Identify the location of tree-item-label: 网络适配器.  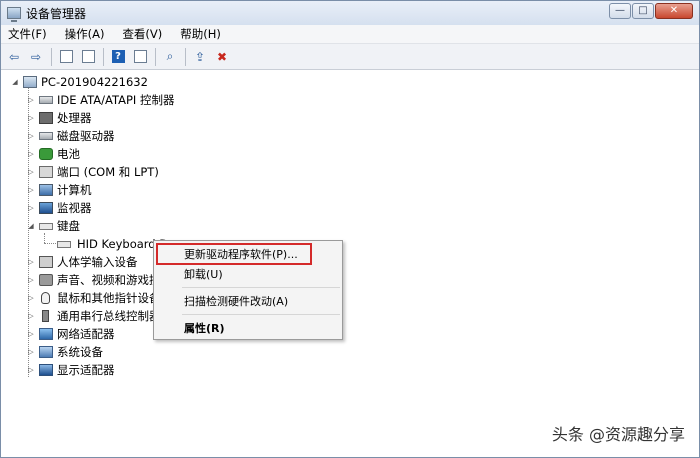
(86, 334).